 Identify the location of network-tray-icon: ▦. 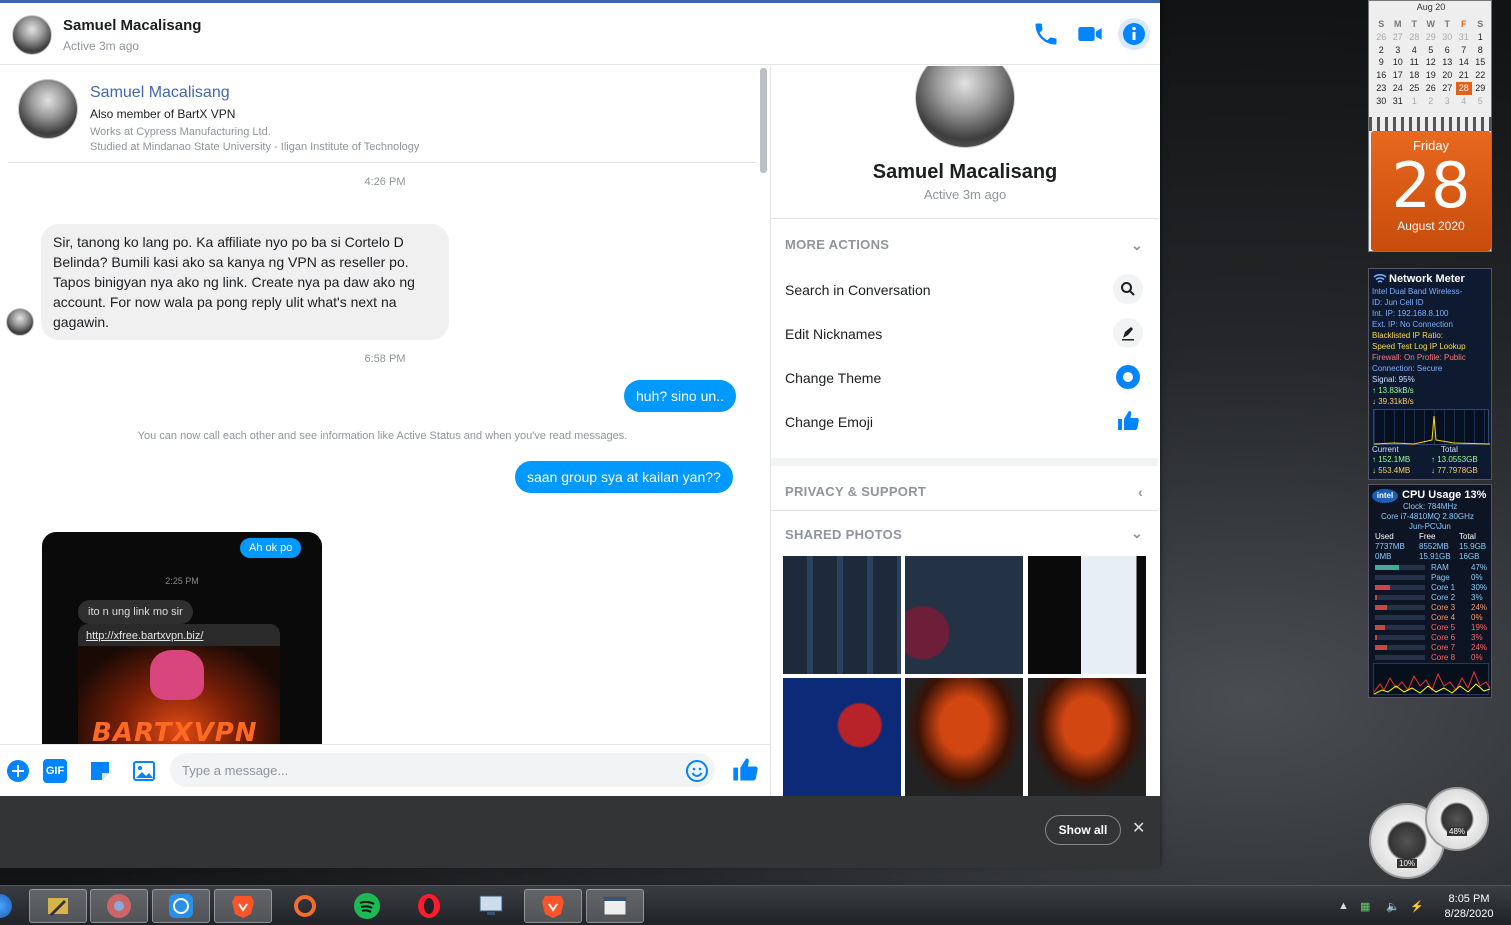
(1365, 906).